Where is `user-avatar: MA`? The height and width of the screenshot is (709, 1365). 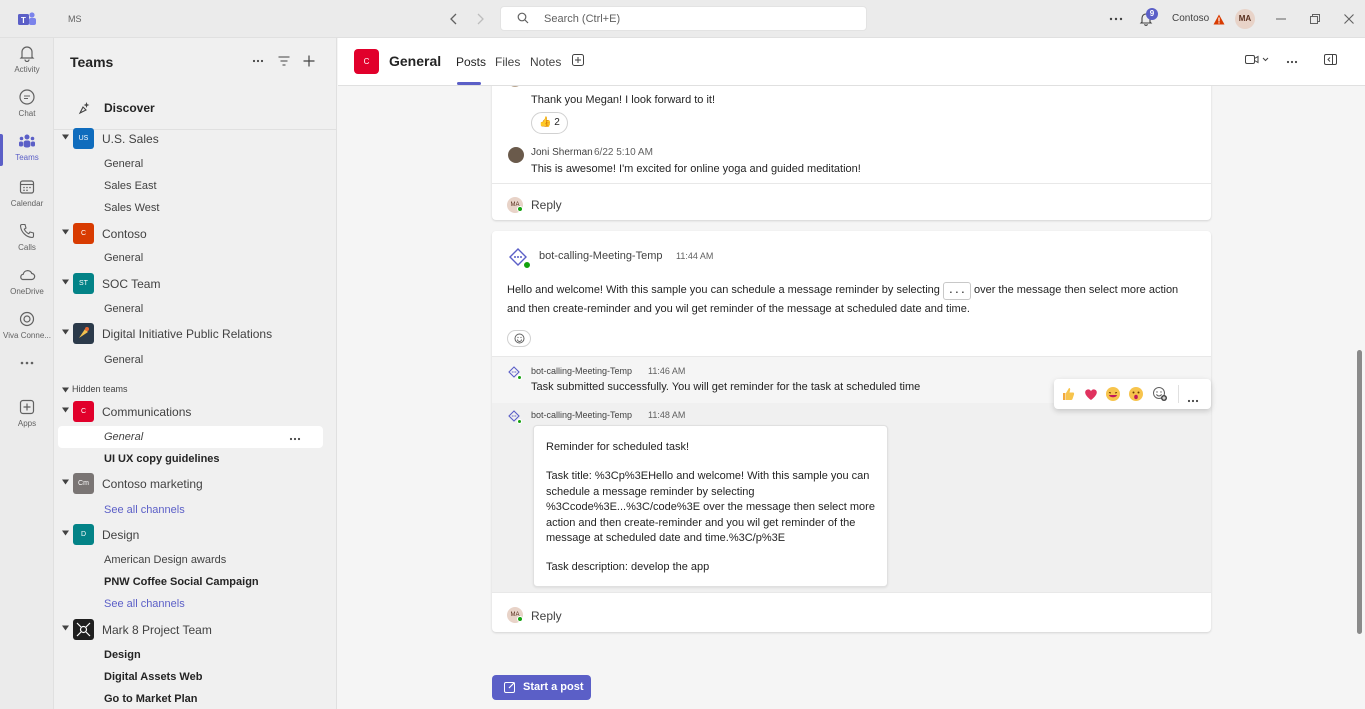
user-avatar: MA is located at coordinates (1245, 19).